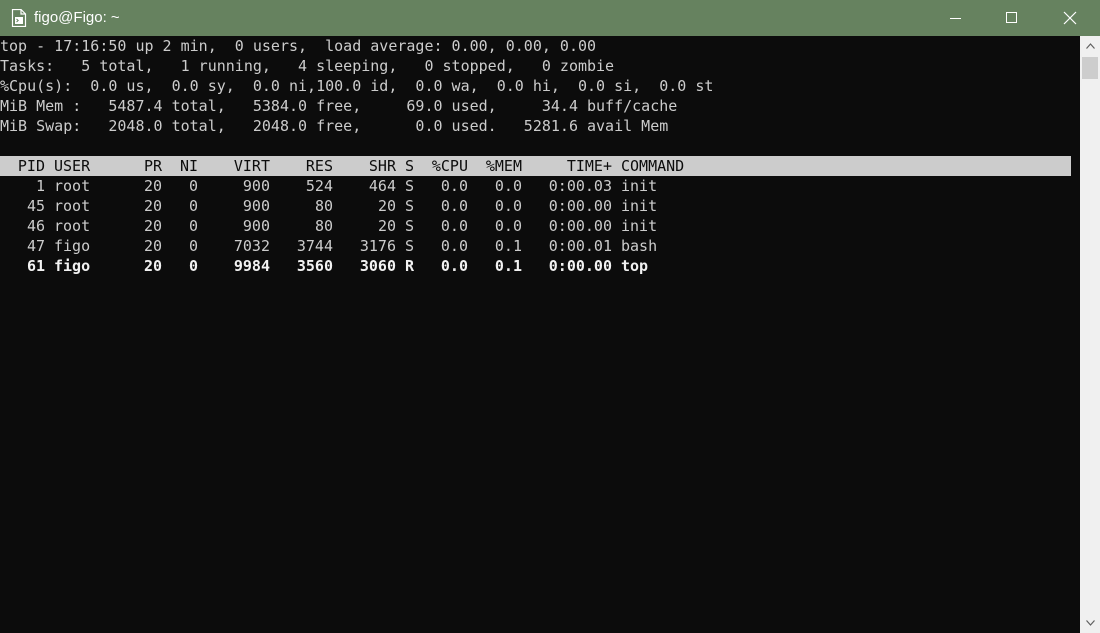  I want to click on terminal-document-icon, so click(19, 18).